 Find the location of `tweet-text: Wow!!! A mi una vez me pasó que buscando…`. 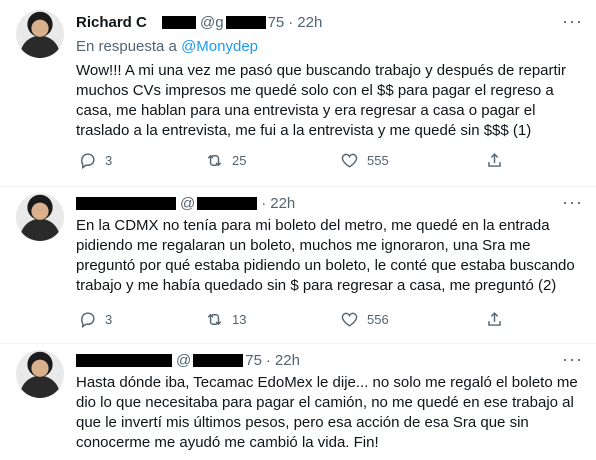

tweet-text: Wow!!! A mi una vez me pasó que buscando… is located at coordinates (321, 100).